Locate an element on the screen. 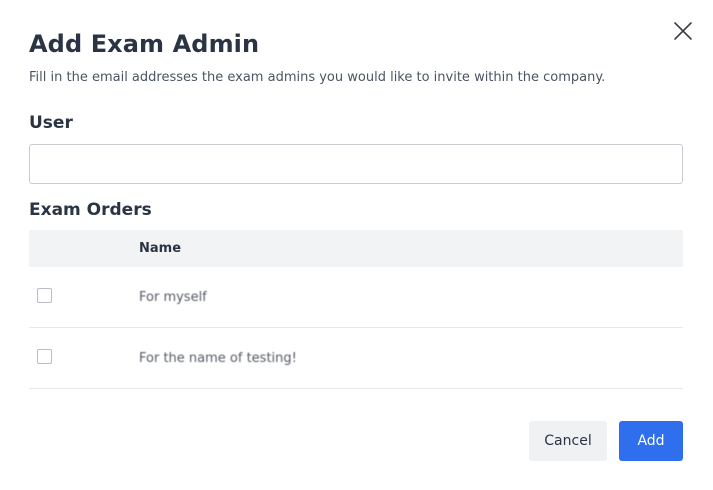  row-name: For myself is located at coordinates (173, 297).